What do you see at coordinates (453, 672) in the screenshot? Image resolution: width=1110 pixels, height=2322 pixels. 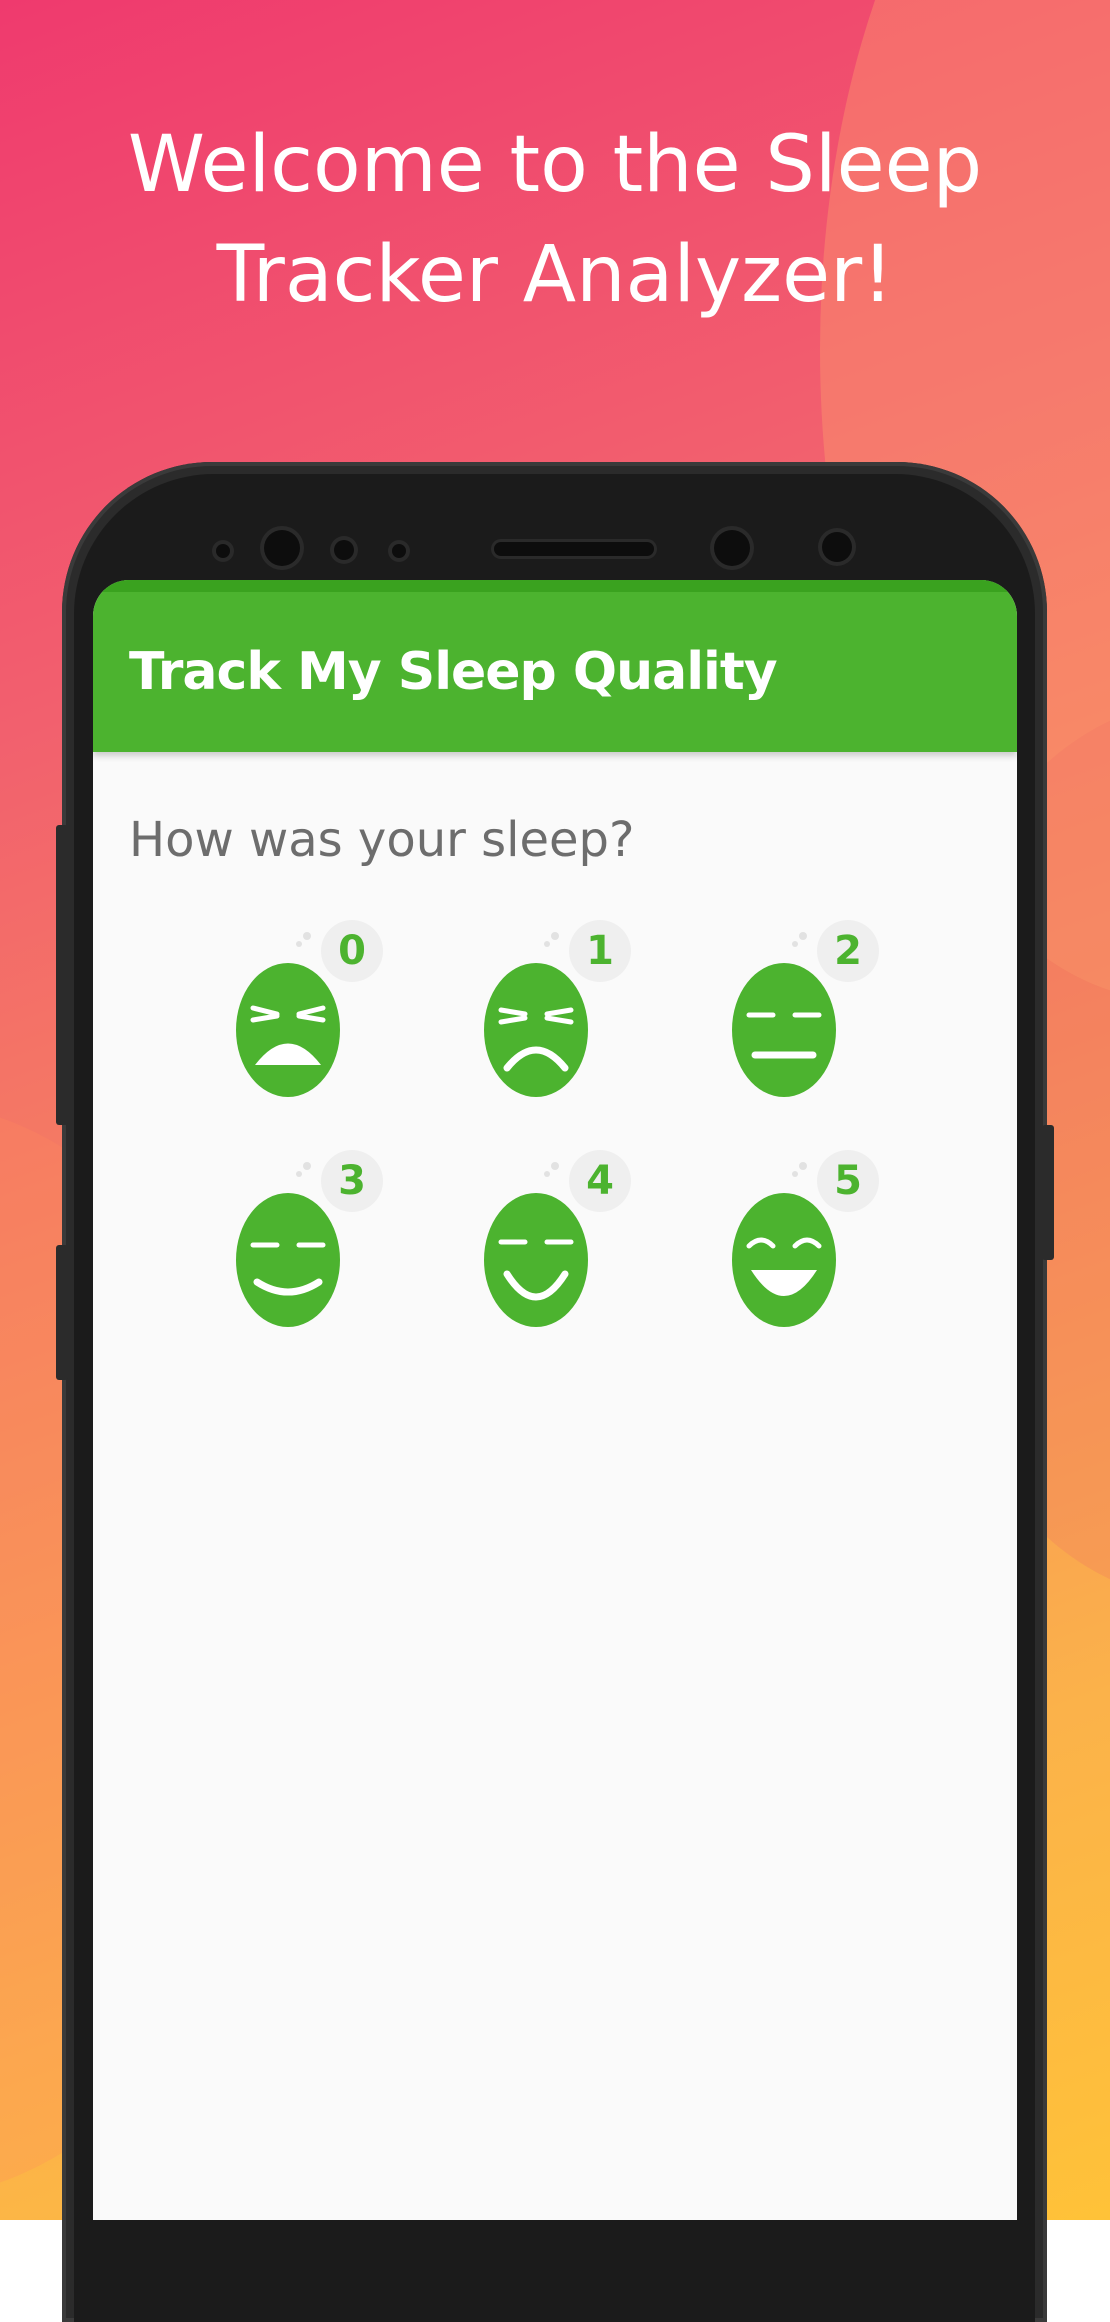 I see `app-bar-title: Track My Sleep Quality` at bounding box center [453, 672].